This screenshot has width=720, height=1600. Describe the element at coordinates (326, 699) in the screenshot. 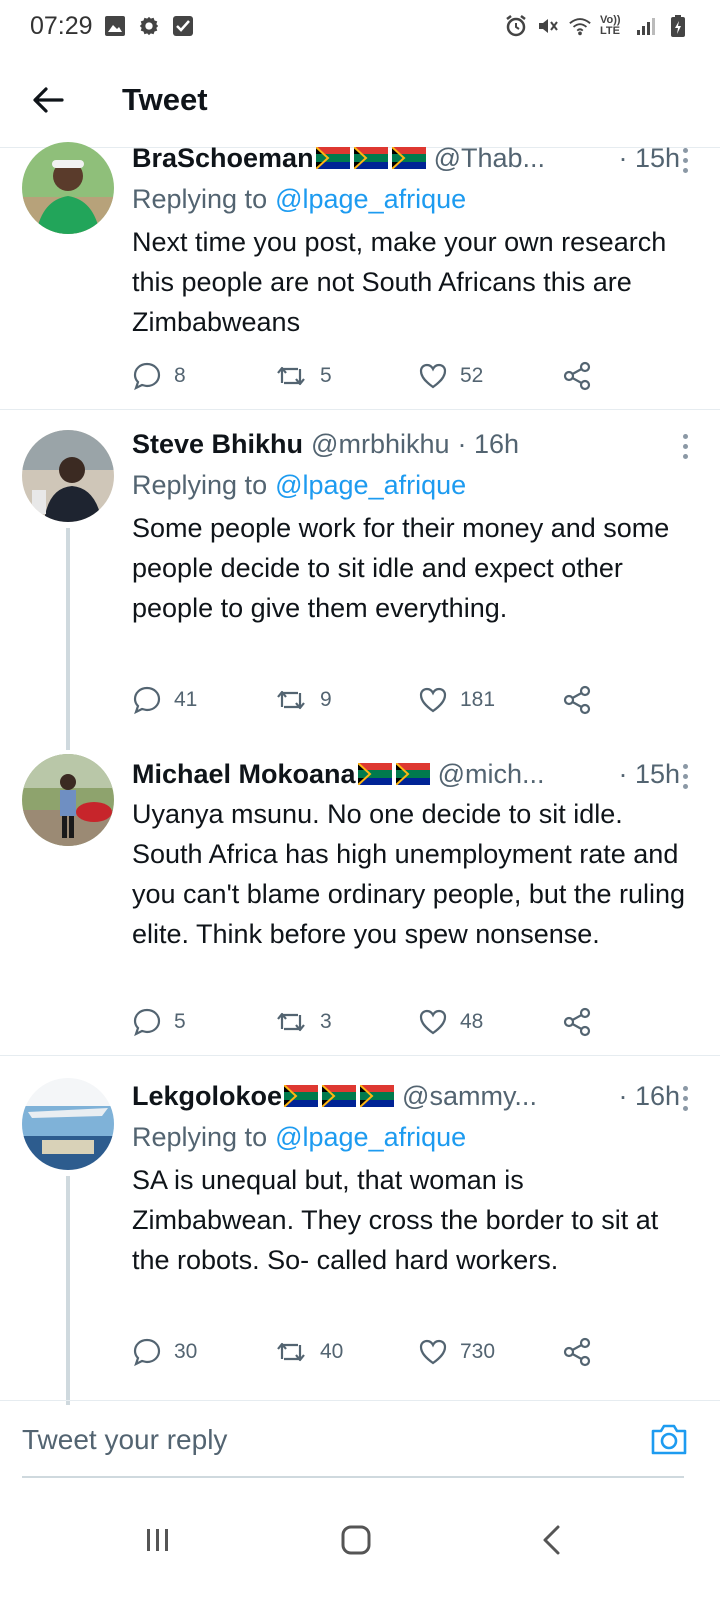

I see `retweet-count: 9` at that location.